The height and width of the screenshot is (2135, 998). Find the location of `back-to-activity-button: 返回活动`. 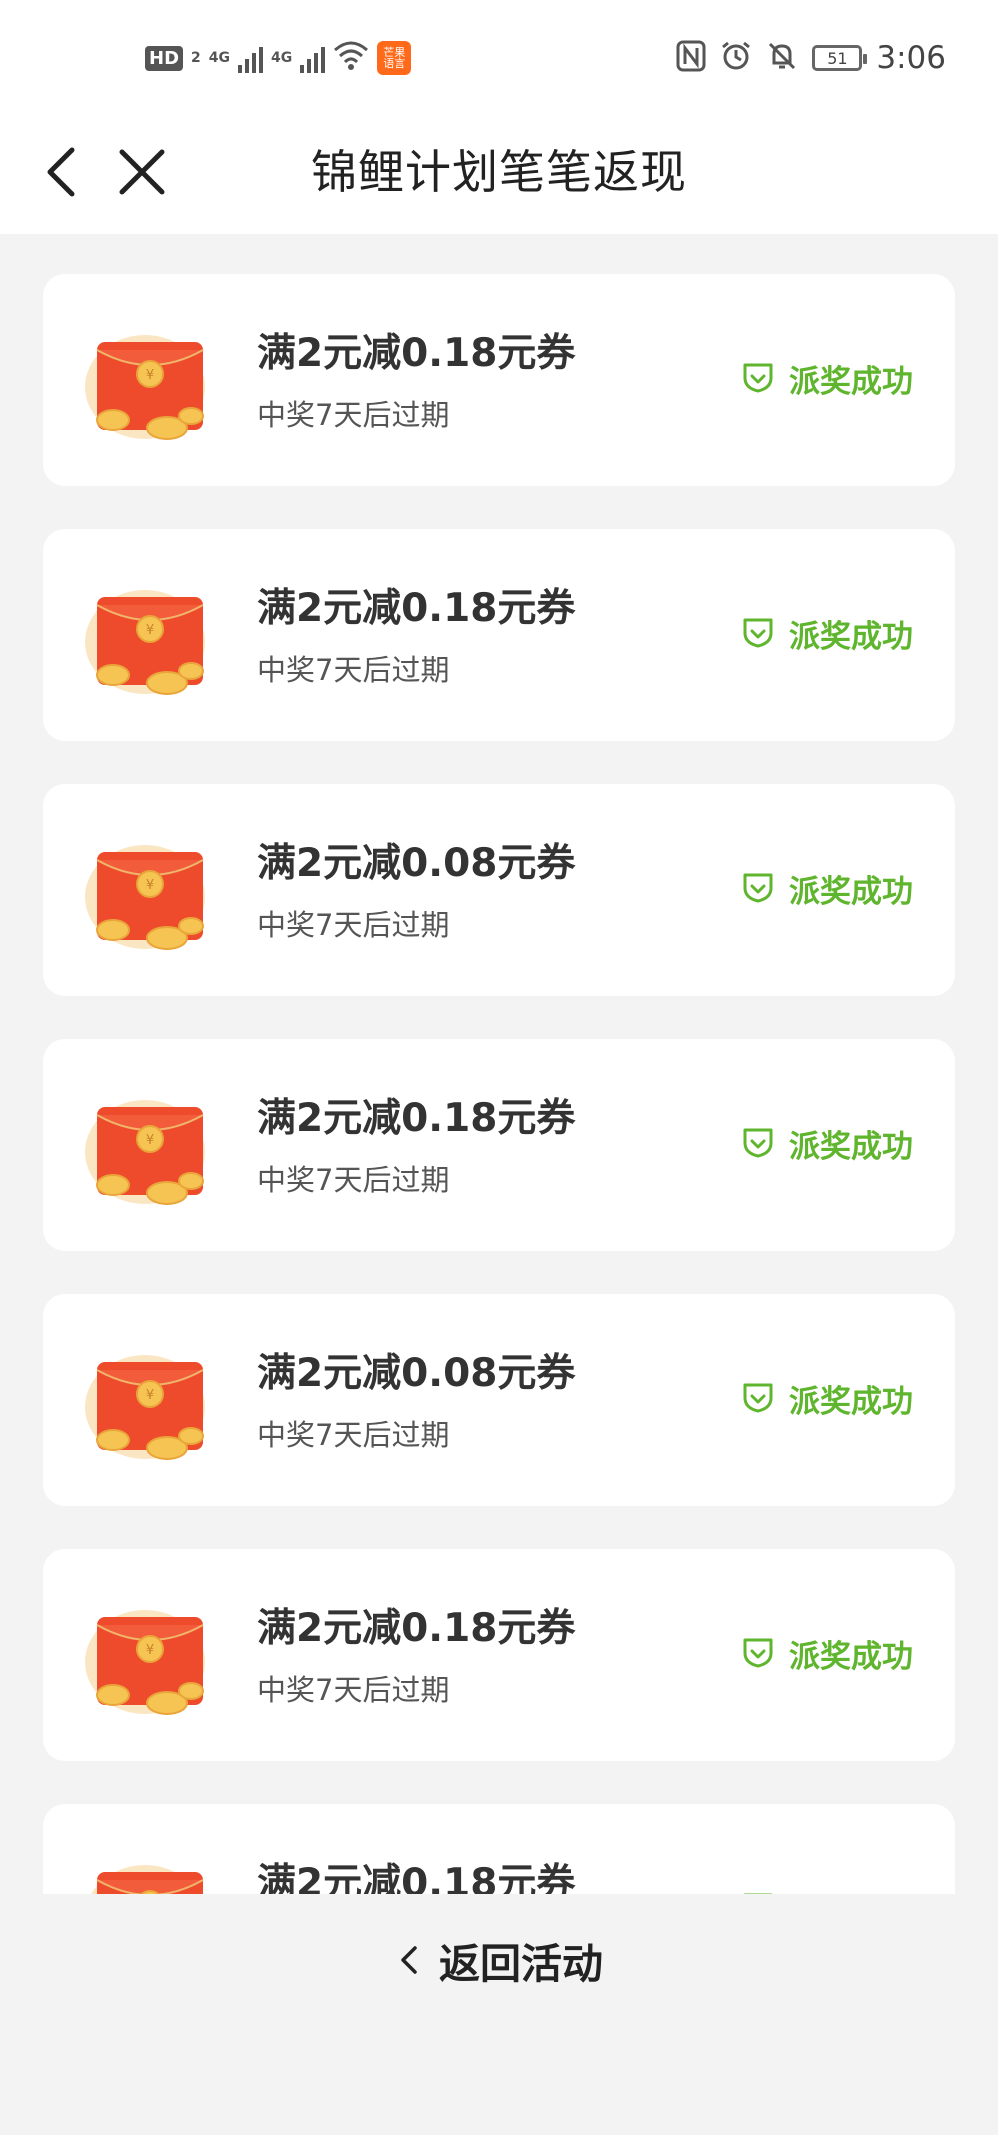

back-to-activity-button: 返回活动 is located at coordinates (499, 1960).